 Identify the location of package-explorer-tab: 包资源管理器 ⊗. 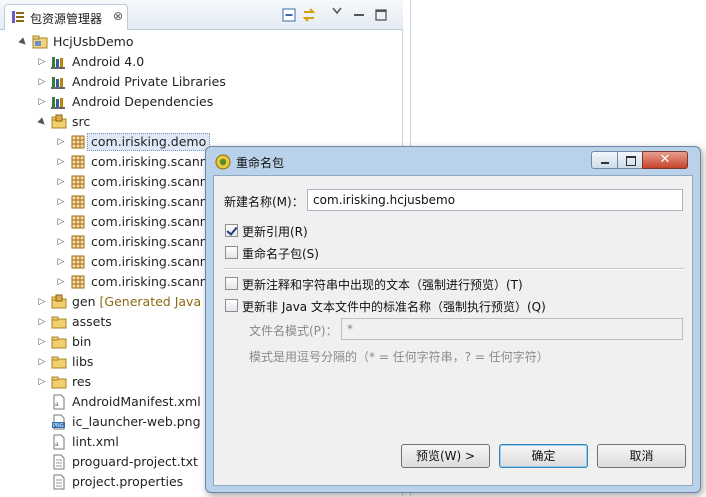
(66, 17).